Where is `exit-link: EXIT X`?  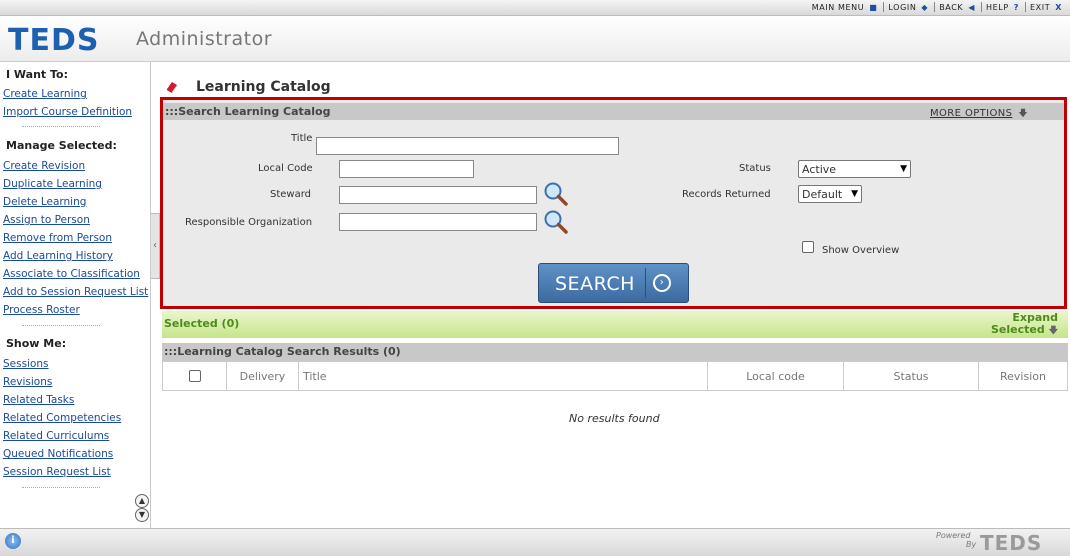 exit-link: EXIT X is located at coordinates (1046, 7).